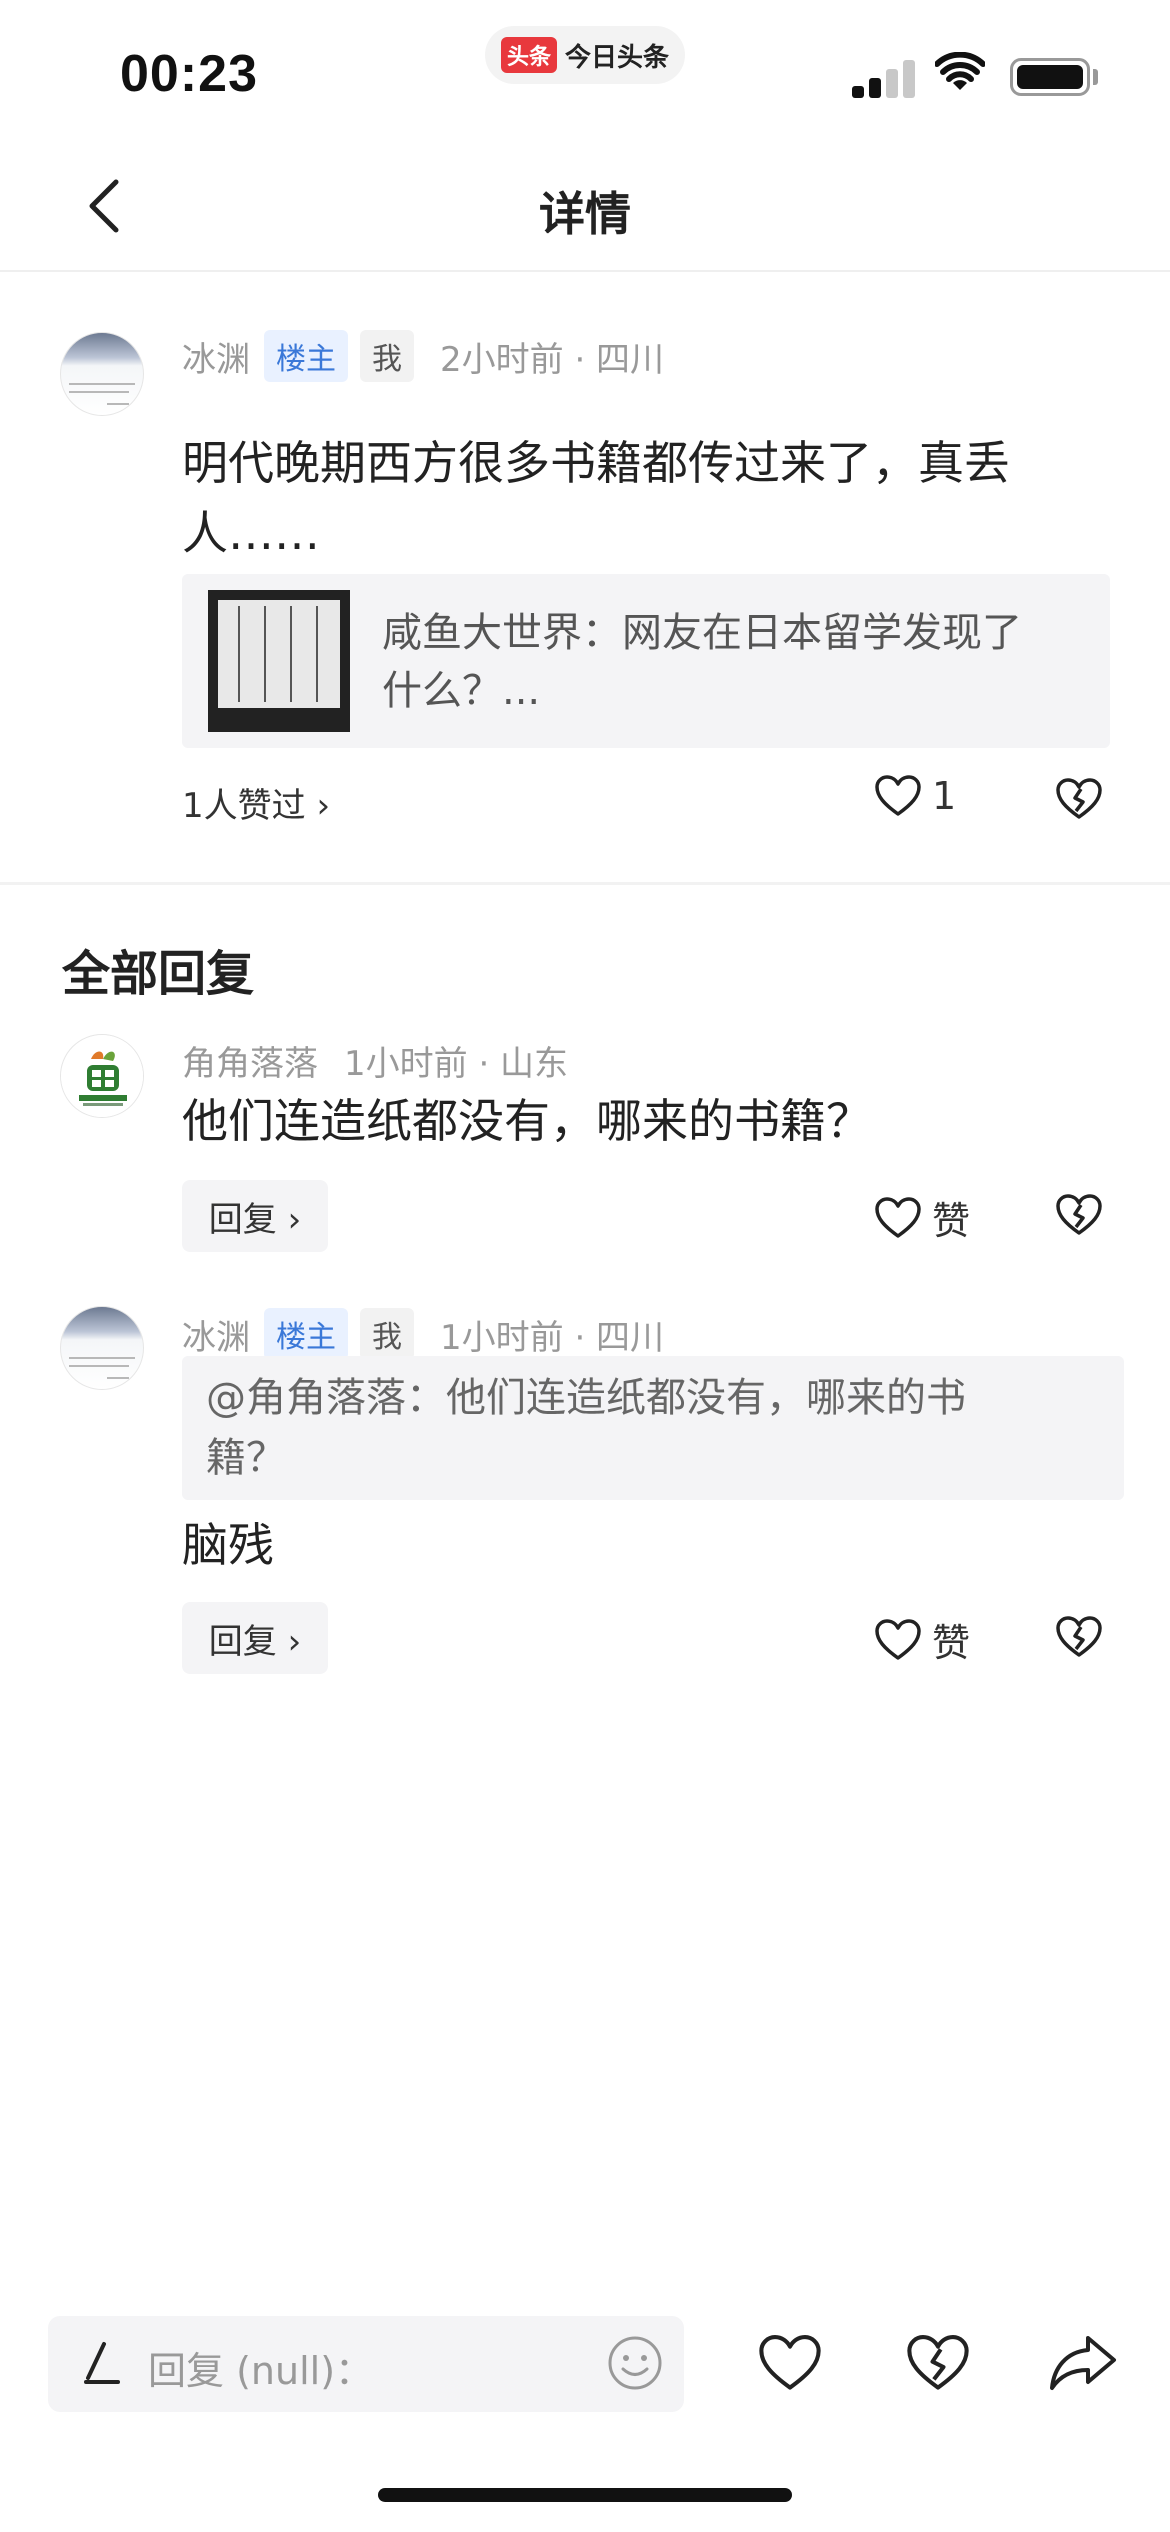 Image resolution: width=1170 pixels, height=2532 pixels. I want to click on app-indicator: 头条 今日头条, so click(585, 55).